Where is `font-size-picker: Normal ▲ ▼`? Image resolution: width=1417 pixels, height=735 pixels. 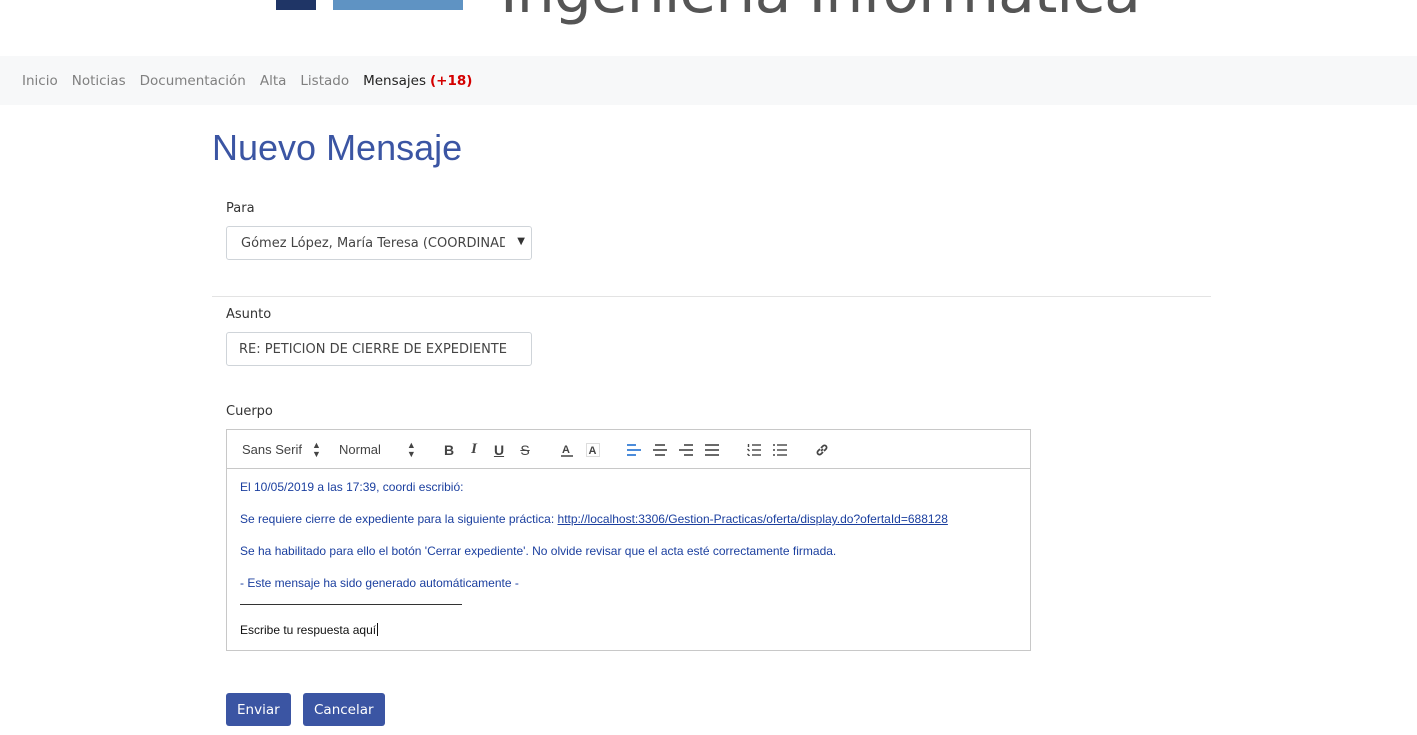
font-size-picker: Normal ▲ ▼ is located at coordinates (377, 449).